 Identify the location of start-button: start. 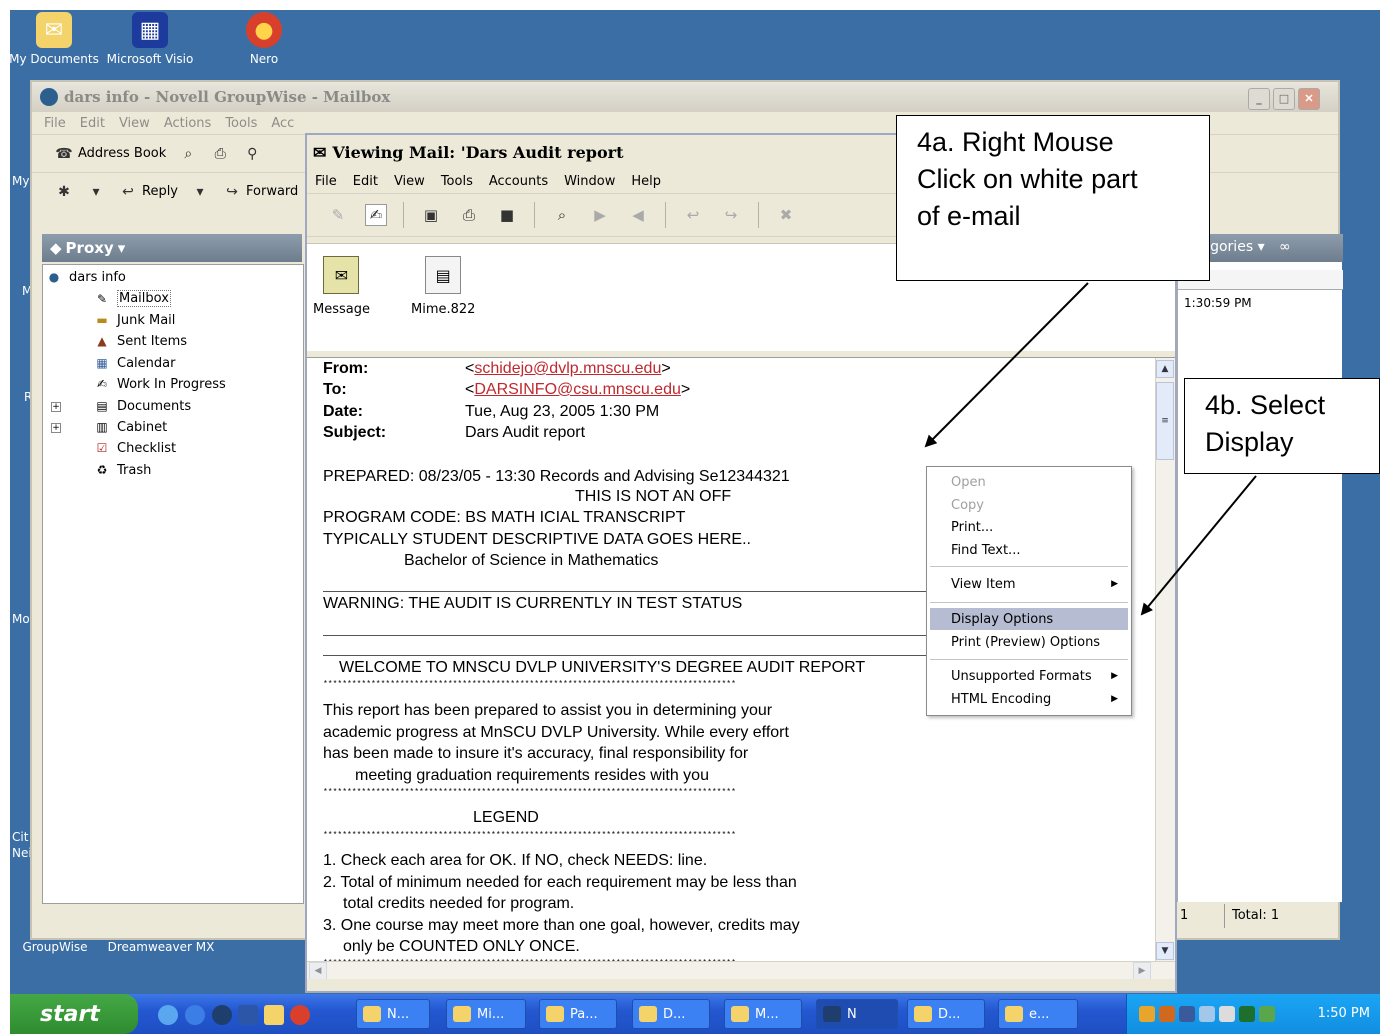
(74, 1014).